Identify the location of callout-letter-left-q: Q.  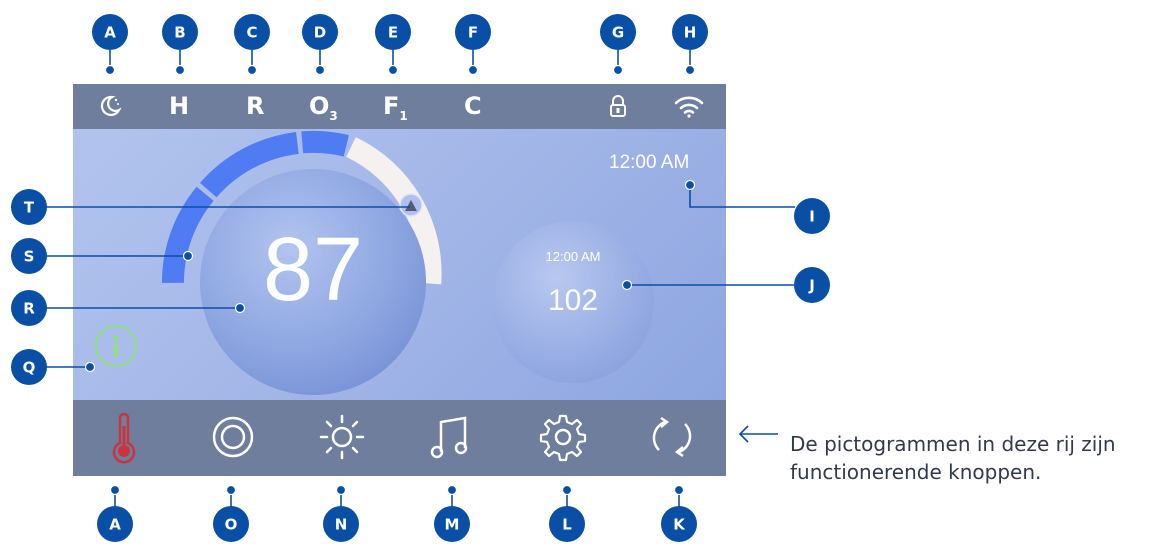
(29, 368).